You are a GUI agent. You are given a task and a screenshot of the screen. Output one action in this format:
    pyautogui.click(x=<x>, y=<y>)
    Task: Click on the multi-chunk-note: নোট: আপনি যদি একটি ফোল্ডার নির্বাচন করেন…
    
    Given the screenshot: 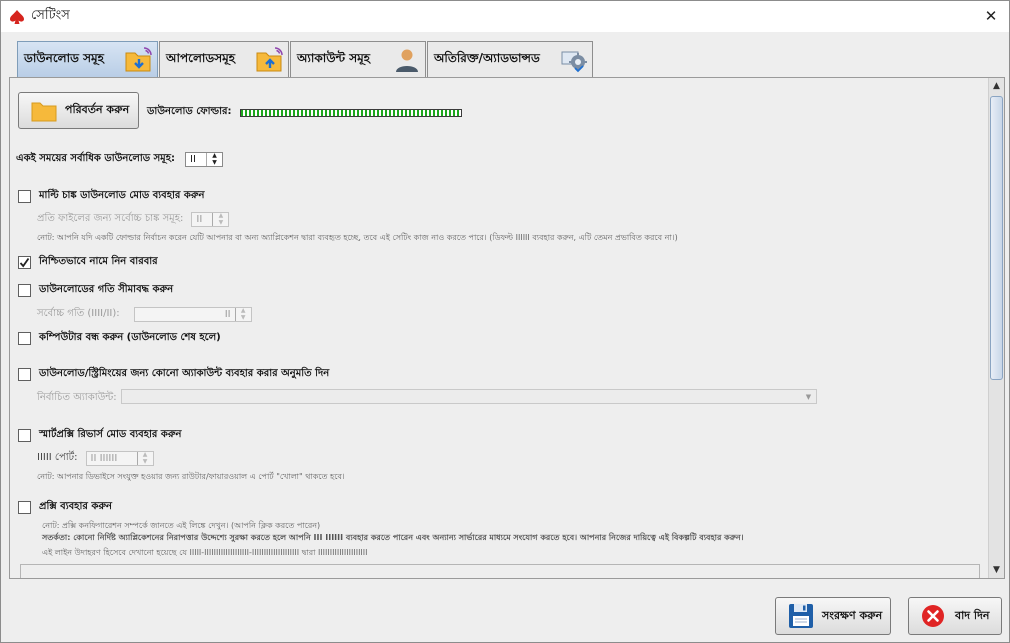 What is the action you would take?
    pyautogui.click(x=357, y=238)
    